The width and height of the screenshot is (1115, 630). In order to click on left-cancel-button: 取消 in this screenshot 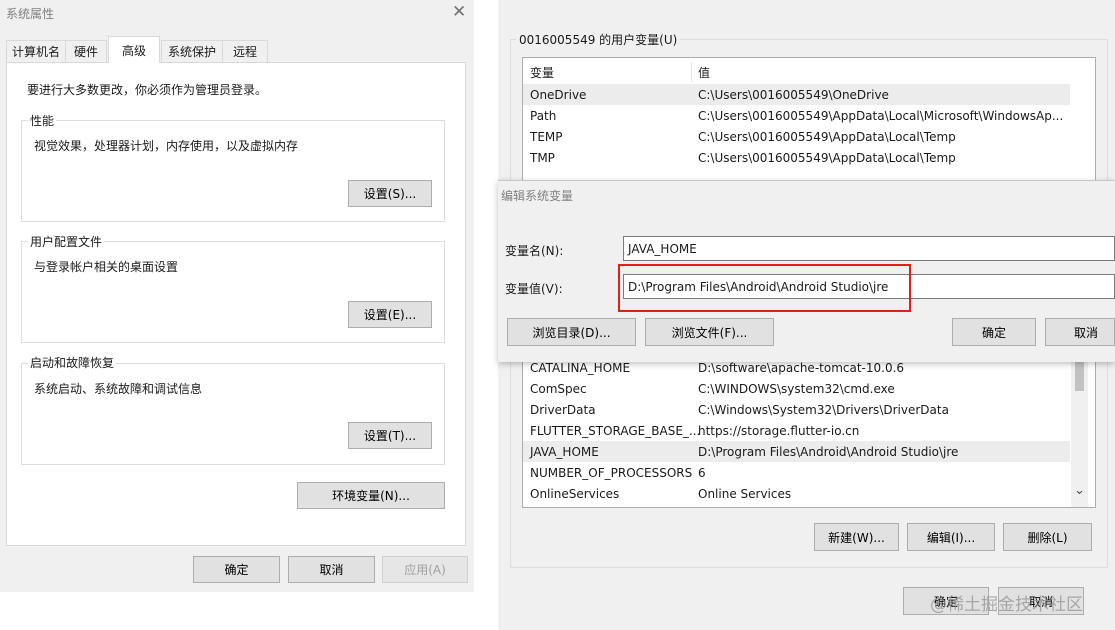, I will do `click(331, 569)`.